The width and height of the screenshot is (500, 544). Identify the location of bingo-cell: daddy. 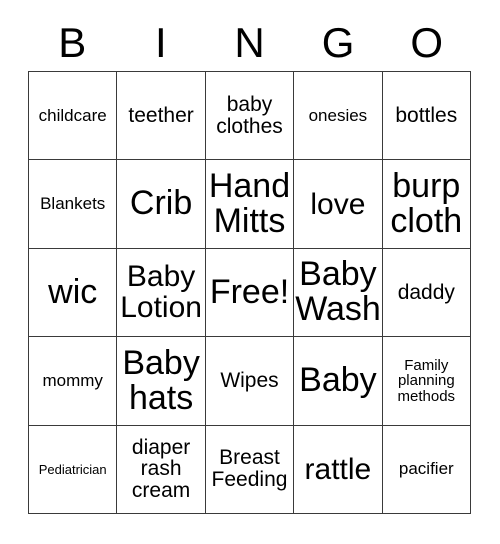
(426, 293).